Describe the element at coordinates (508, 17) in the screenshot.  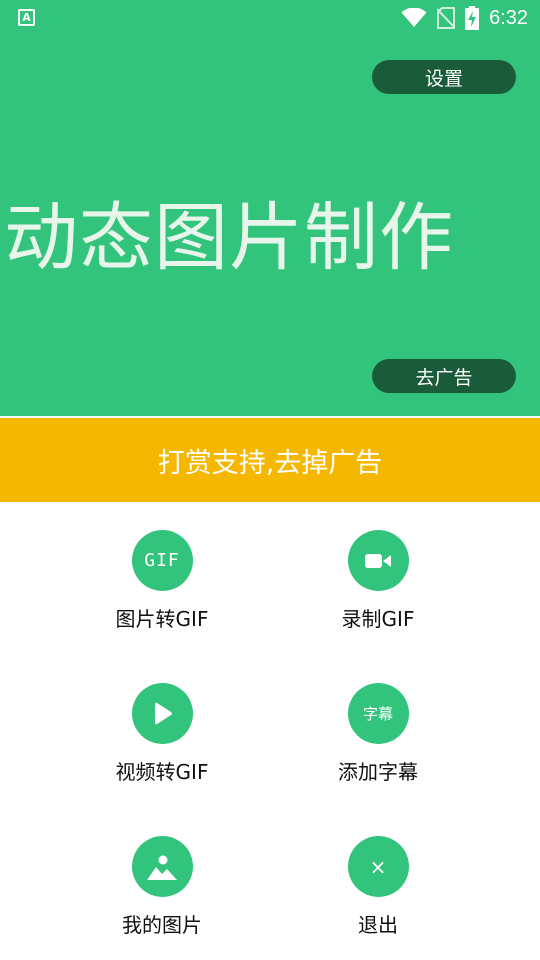
I see `clock: 6:32` at that location.